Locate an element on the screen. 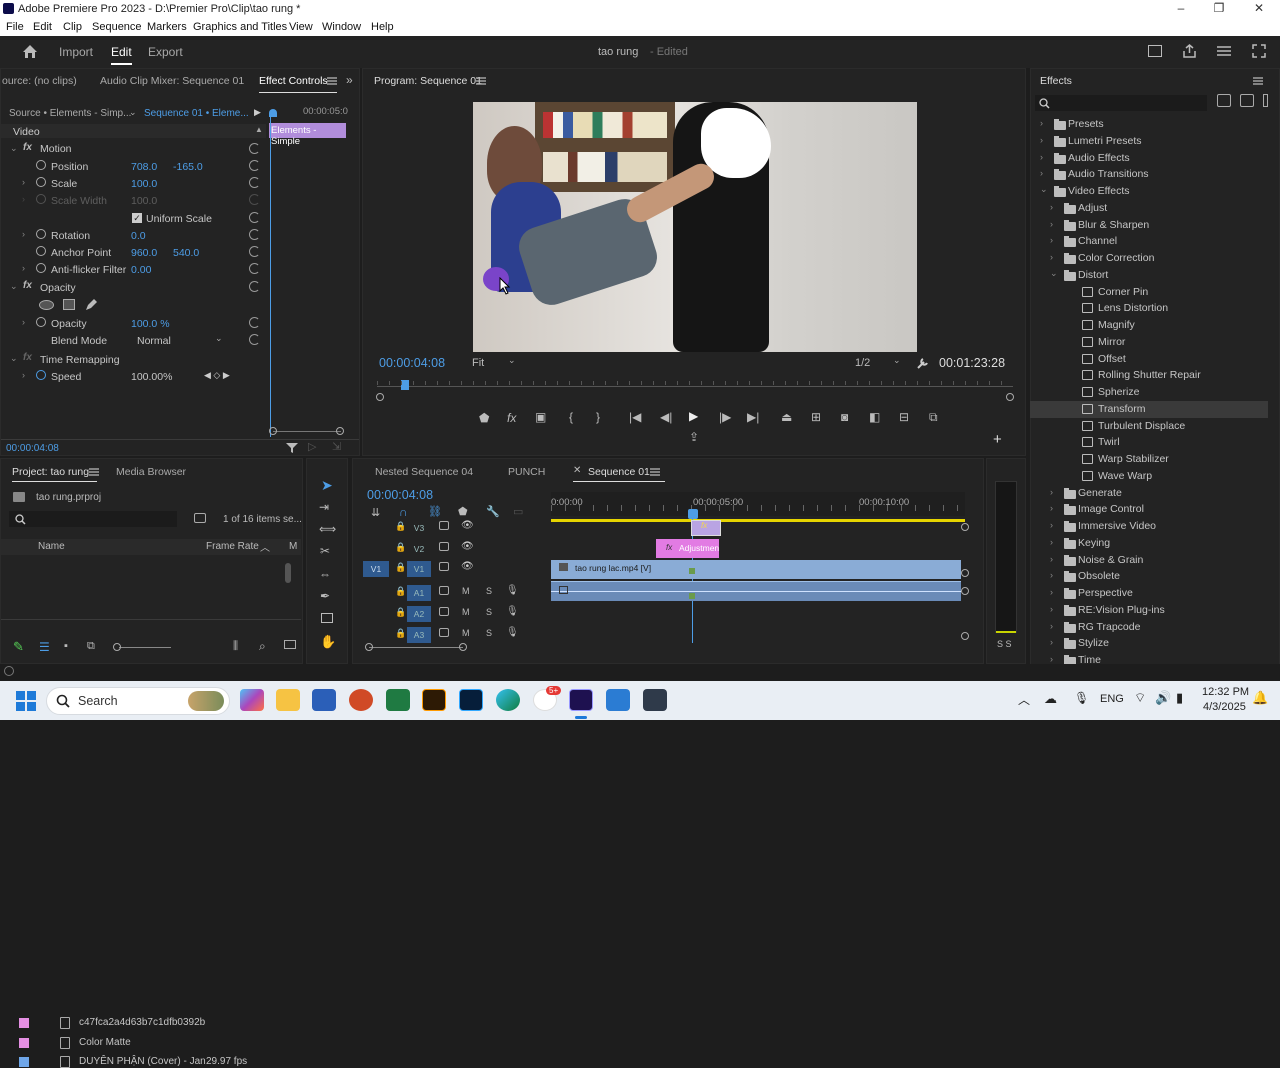 The image size is (1280, 1068). effects-item: › Immersive Video is located at coordinates (1149, 526).